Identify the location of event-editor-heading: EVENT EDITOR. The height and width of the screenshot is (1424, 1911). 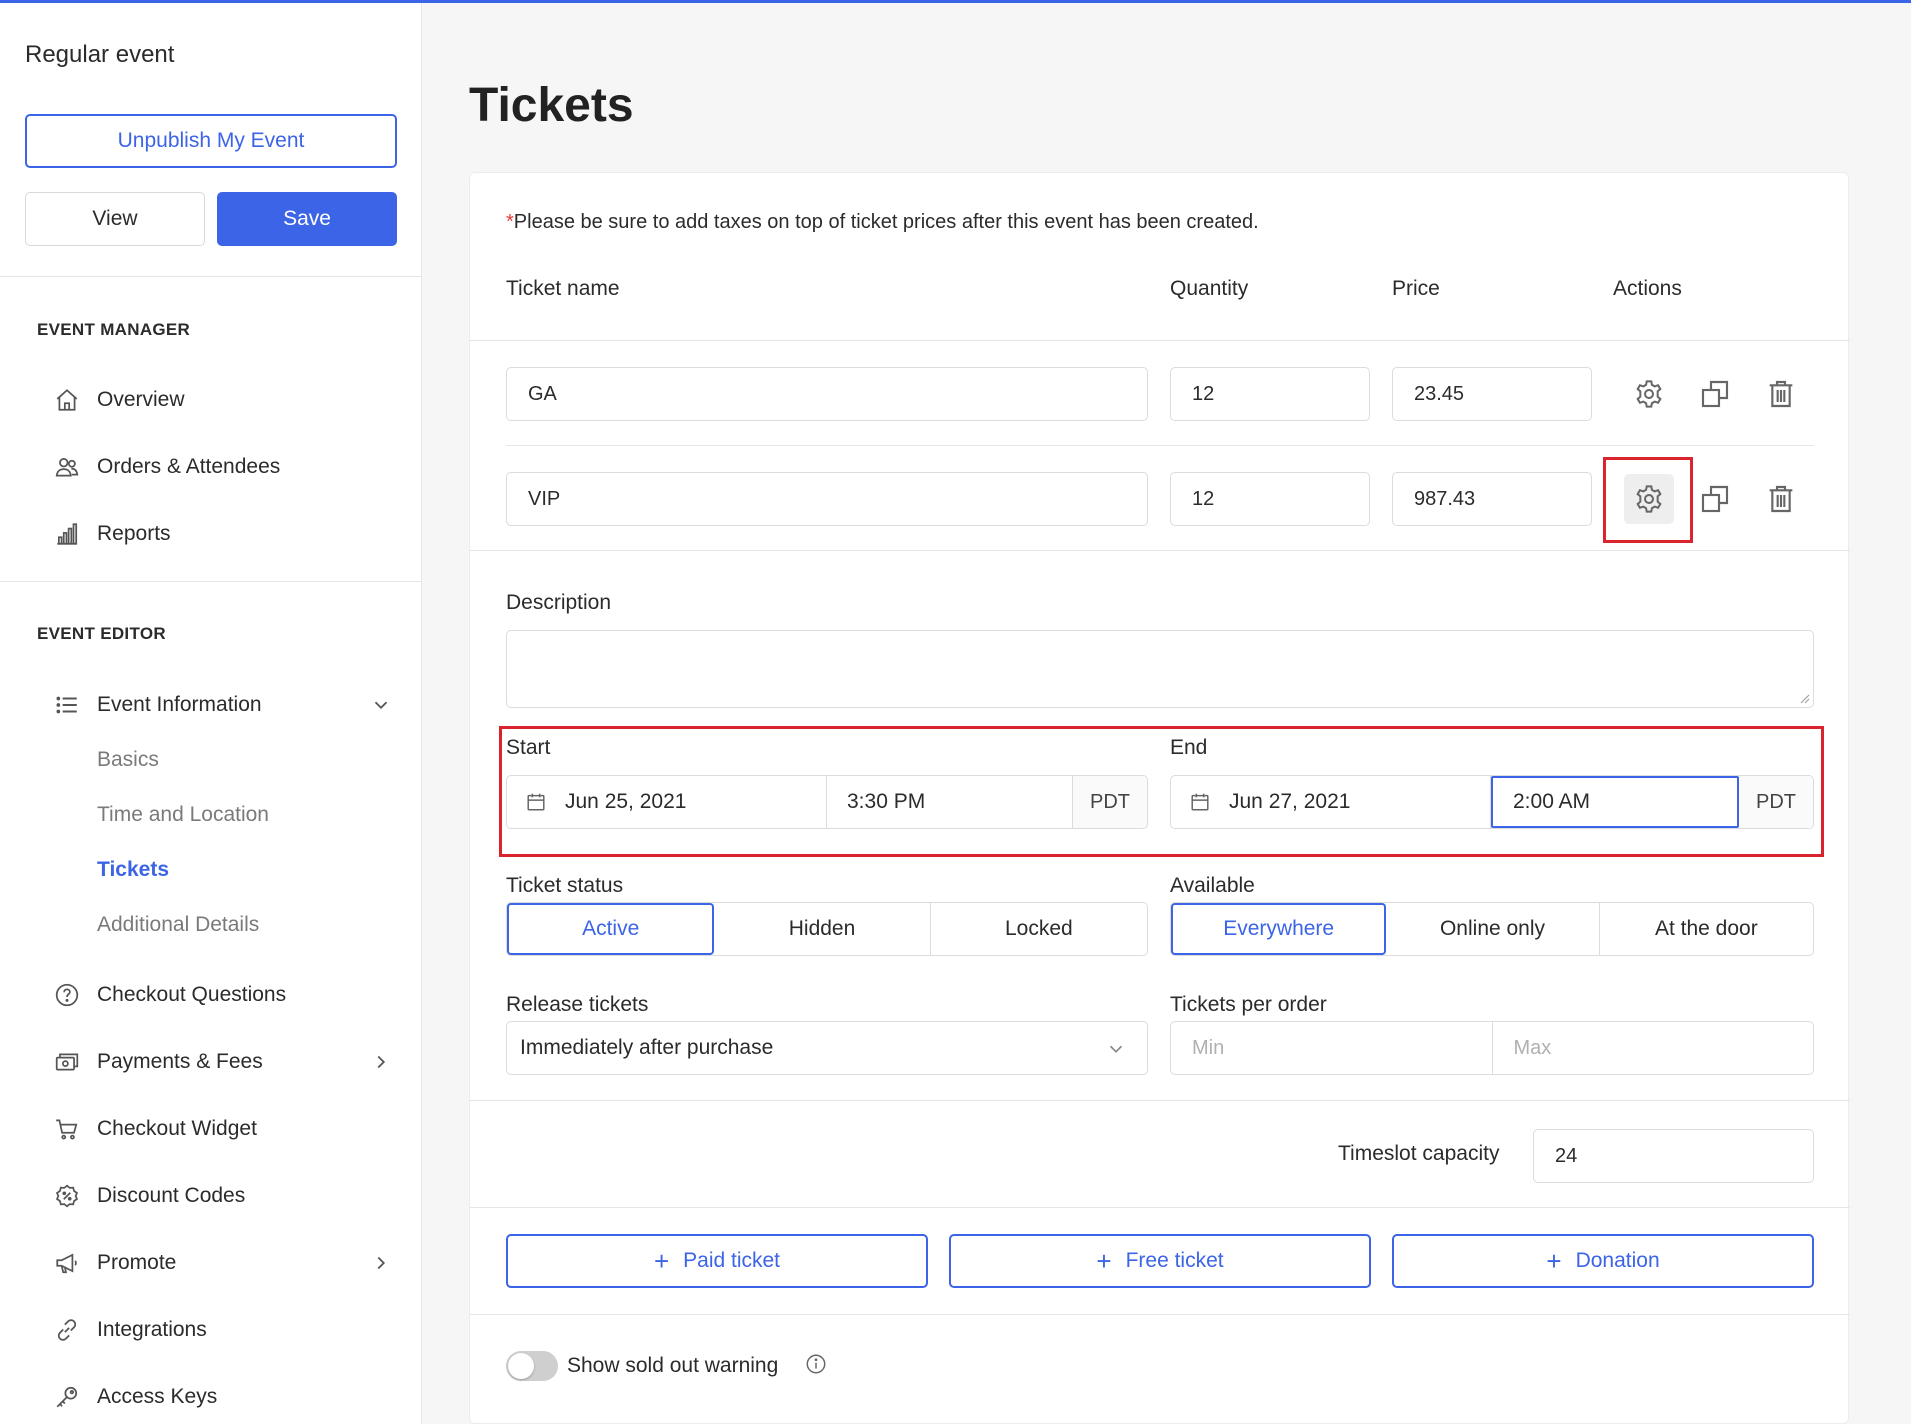
(101, 633).